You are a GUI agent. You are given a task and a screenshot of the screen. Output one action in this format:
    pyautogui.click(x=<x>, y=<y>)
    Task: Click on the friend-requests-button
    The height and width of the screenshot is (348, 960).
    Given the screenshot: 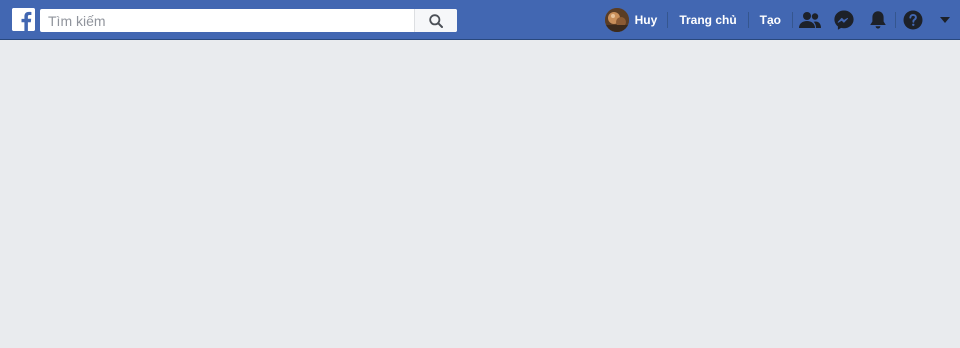 What is the action you would take?
    pyautogui.click(x=810, y=20)
    